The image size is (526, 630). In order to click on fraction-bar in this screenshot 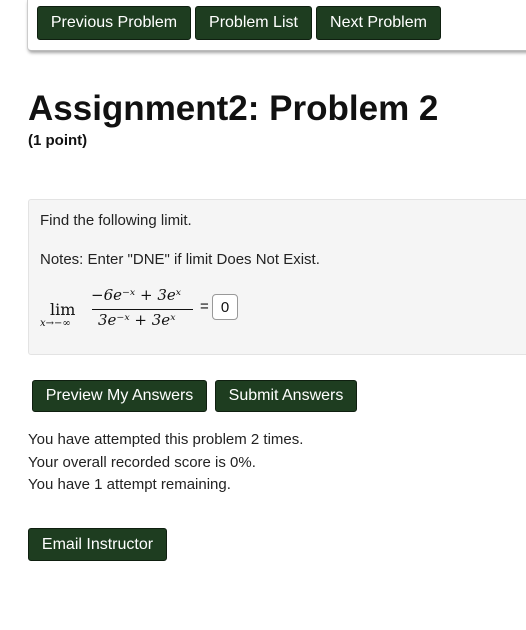, I will do `click(142, 309)`.